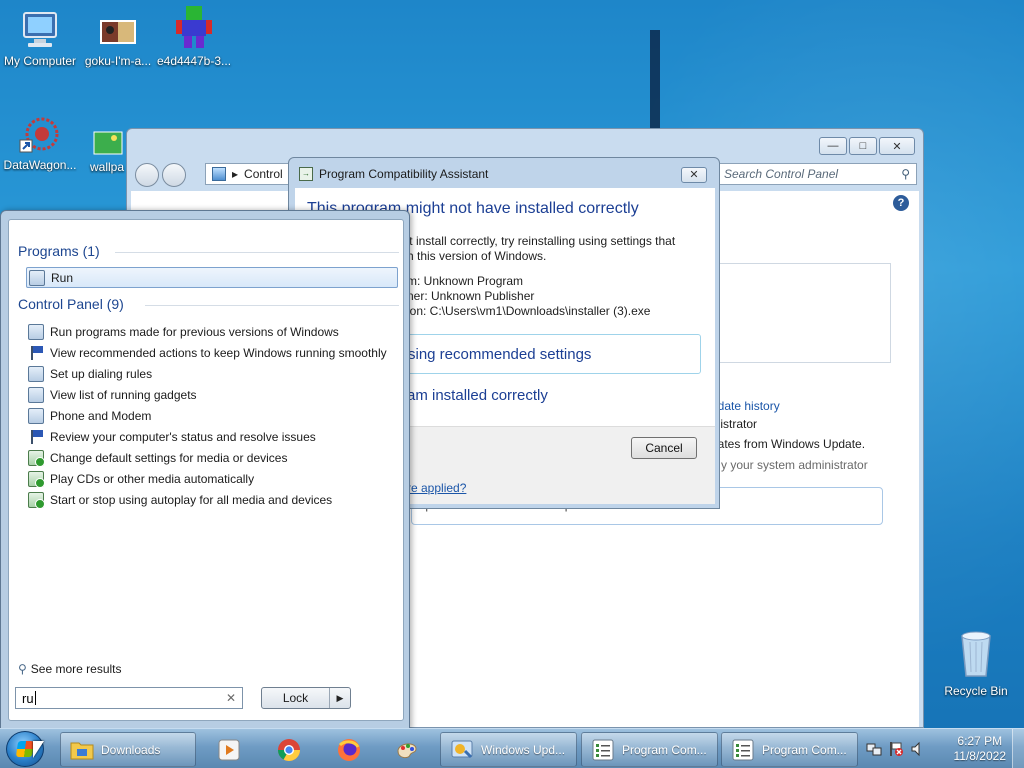  Describe the element at coordinates (477, 256) in the screenshot. I see `body-text-line: h this version of Windows.` at that location.